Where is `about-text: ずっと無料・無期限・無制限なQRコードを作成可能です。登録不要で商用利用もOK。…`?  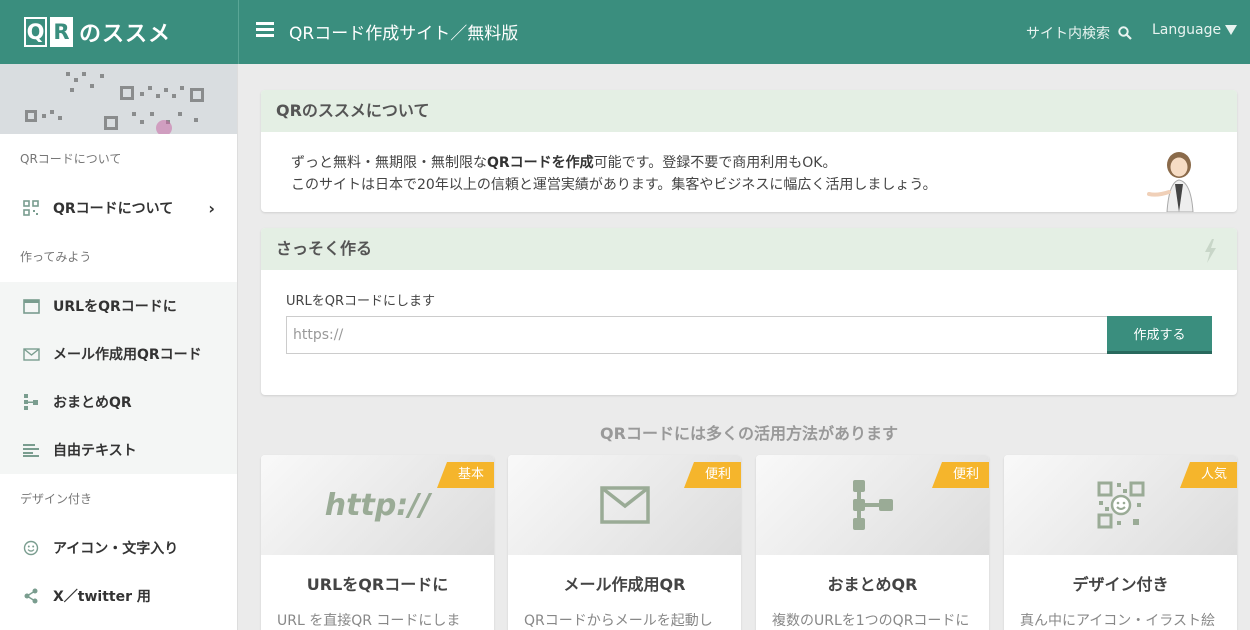 about-text: ずっと無料・無期限・無制限なQRコードを作成可能です。登録不要で商用利用もOK。… is located at coordinates (749, 164).